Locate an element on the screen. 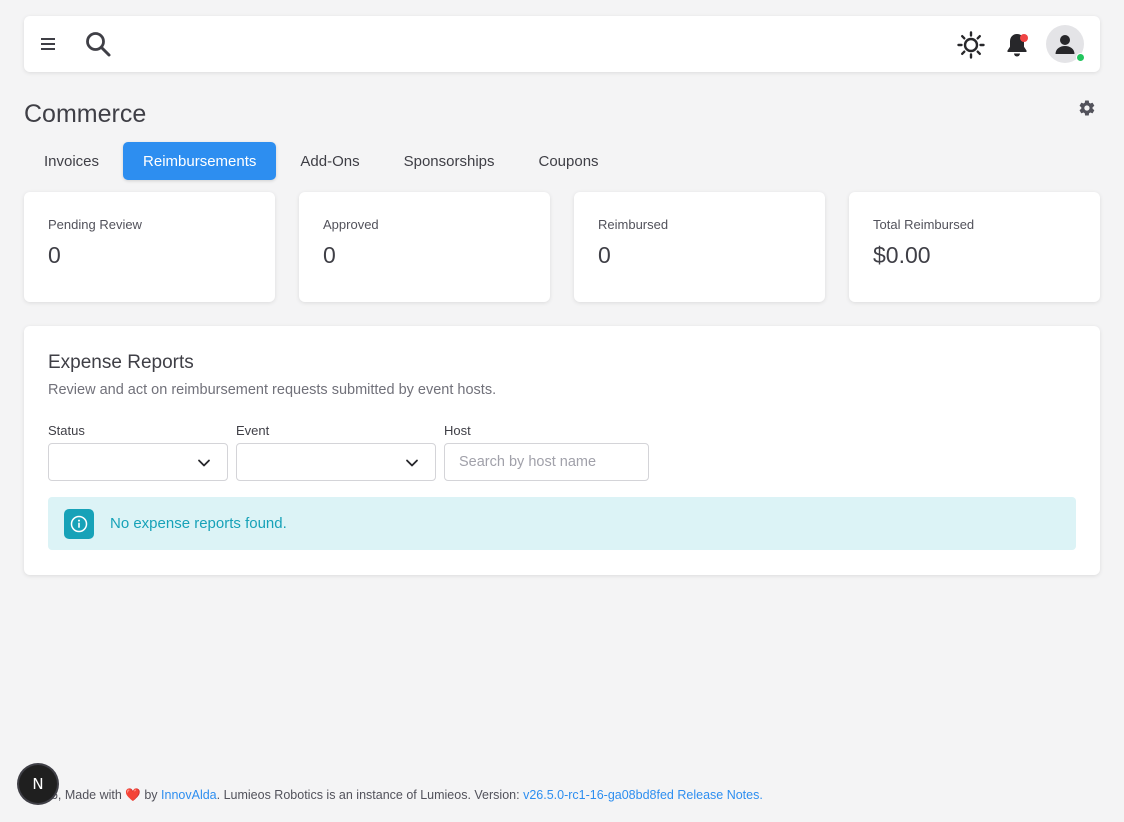 Image resolution: width=1124 pixels, height=822 pixels. stat-card-total-reimbursed: Total Reimbursed $0.00 is located at coordinates (974, 247).